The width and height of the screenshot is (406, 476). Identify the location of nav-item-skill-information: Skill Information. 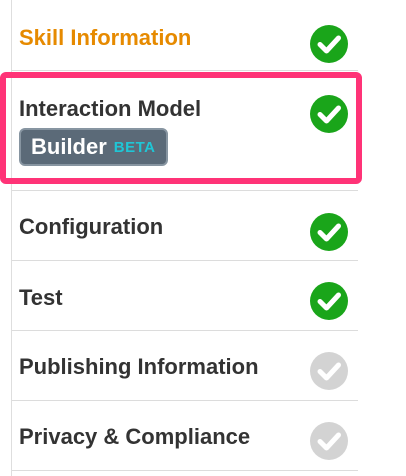
(185, 35).